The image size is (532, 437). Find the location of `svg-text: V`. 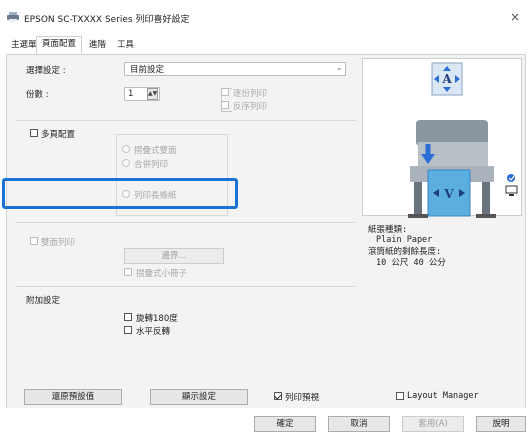

svg-text: V is located at coordinates (448, 194).